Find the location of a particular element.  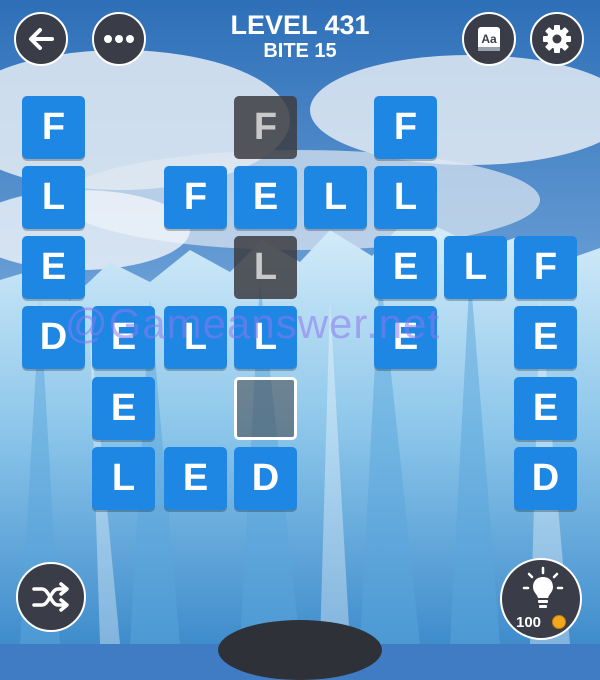

hint-button: 100 is located at coordinates (541, 599).